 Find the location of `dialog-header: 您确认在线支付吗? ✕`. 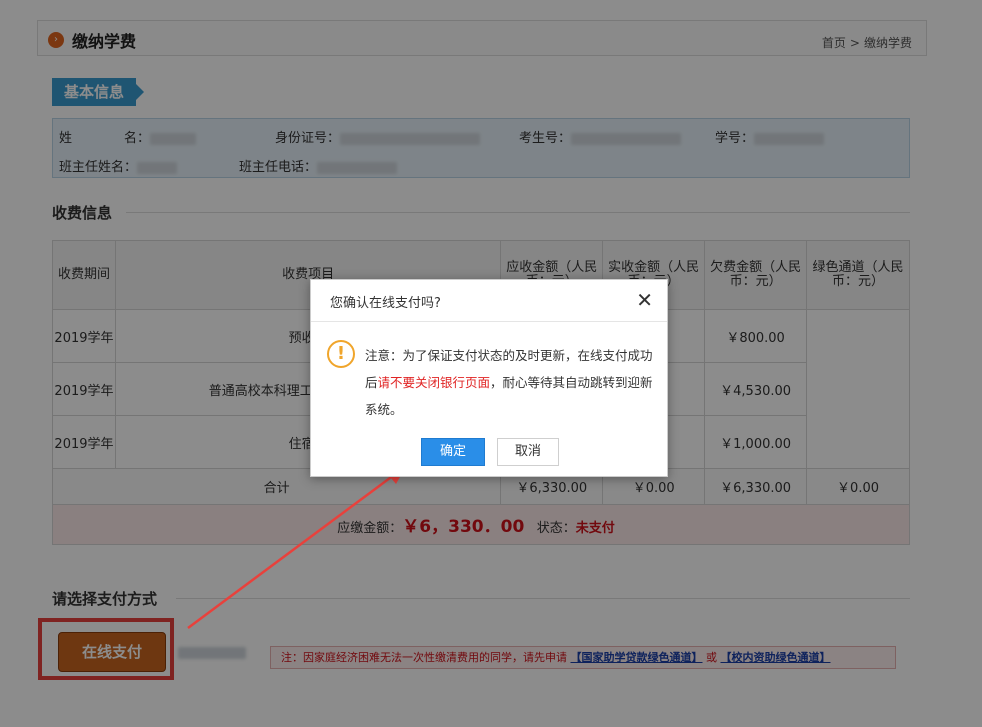

dialog-header: 您确认在线支付吗? ✕ is located at coordinates (489, 301).